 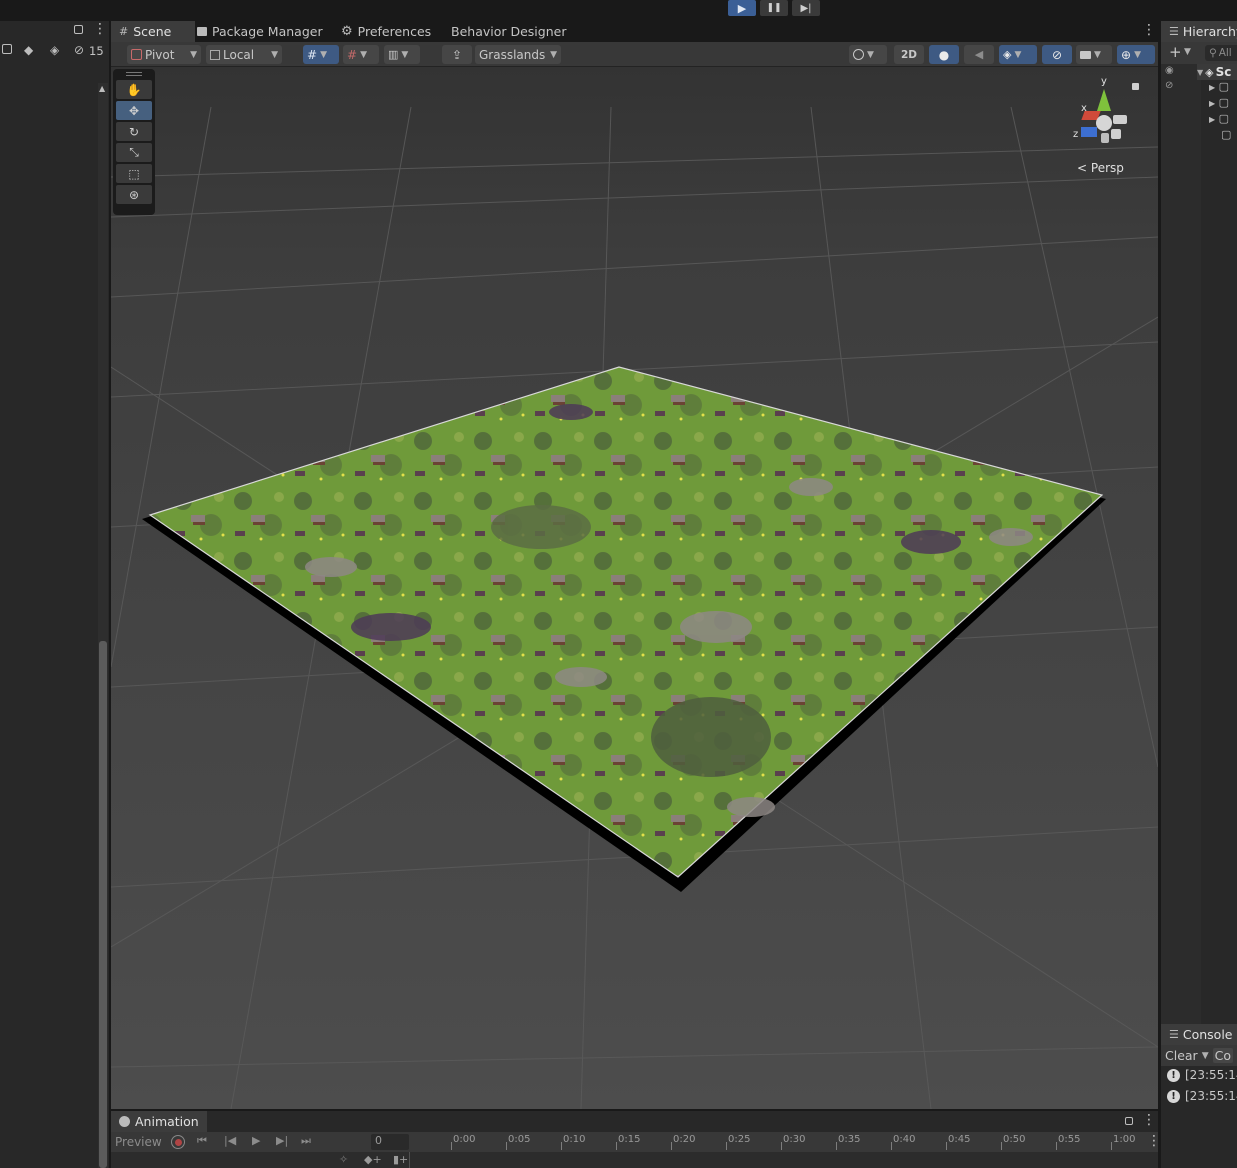 What do you see at coordinates (312, 54) in the screenshot?
I see `grid-snap-icon: #` at bounding box center [312, 54].